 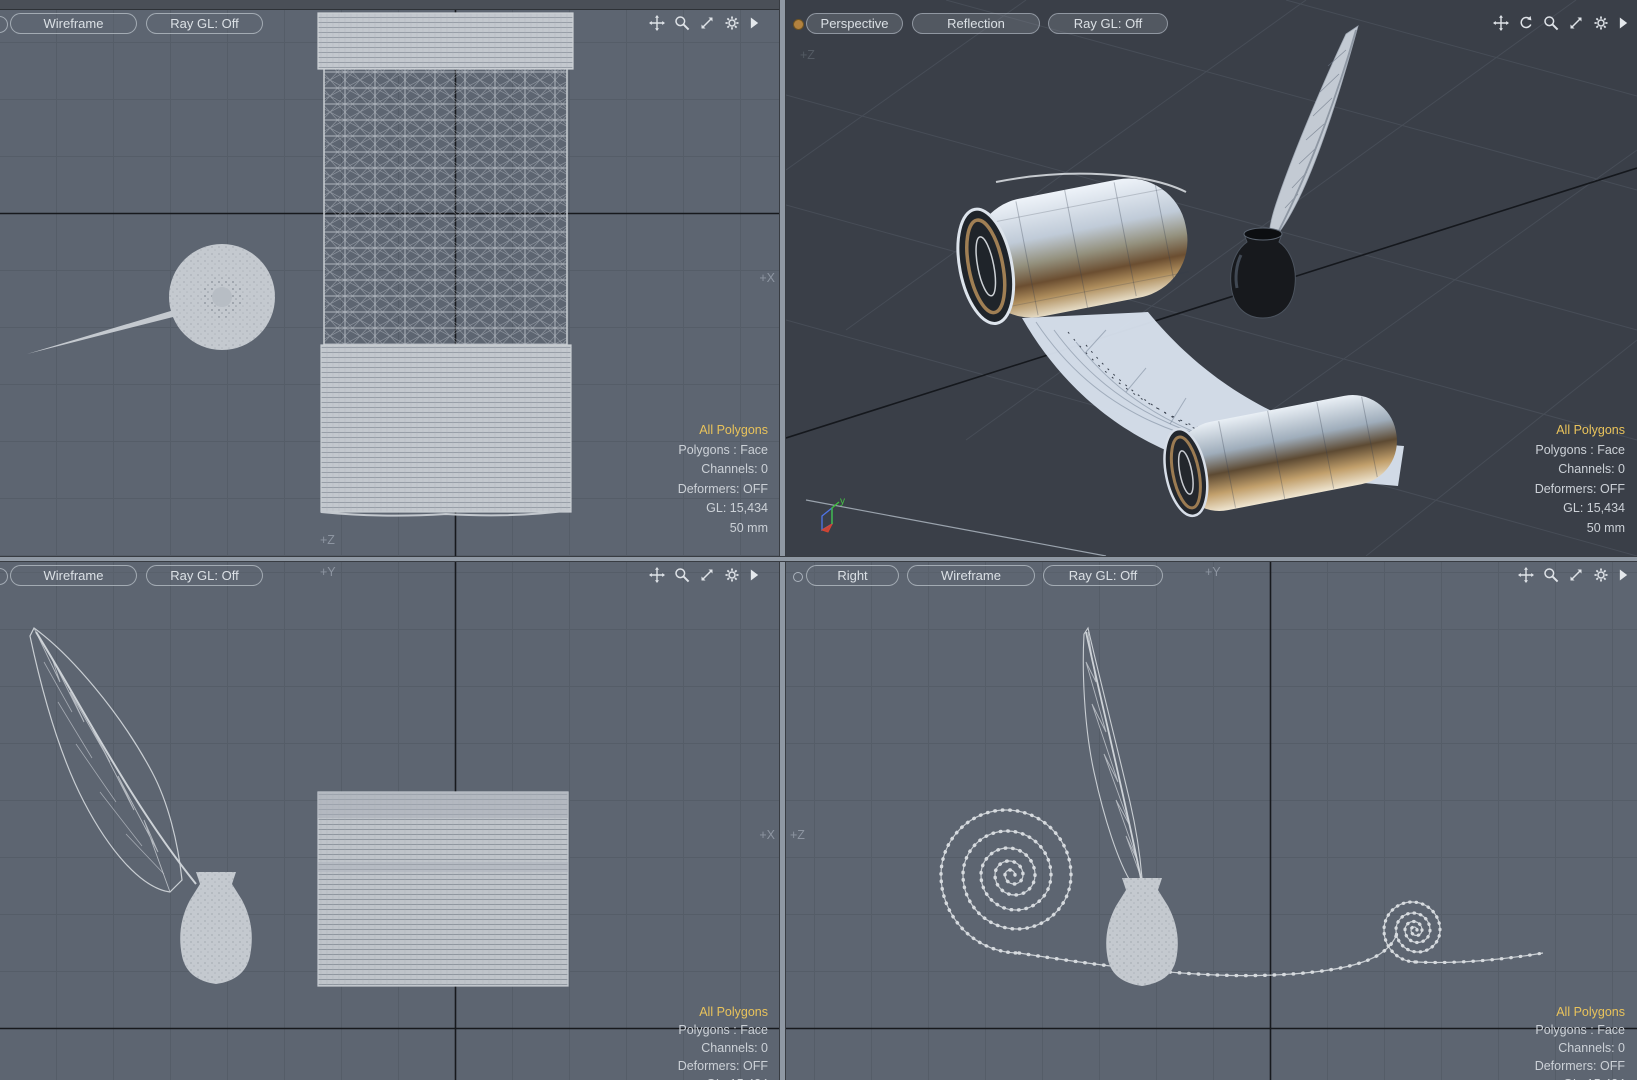 I want to click on view-type-button: Perspective, so click(x=854, y=23).